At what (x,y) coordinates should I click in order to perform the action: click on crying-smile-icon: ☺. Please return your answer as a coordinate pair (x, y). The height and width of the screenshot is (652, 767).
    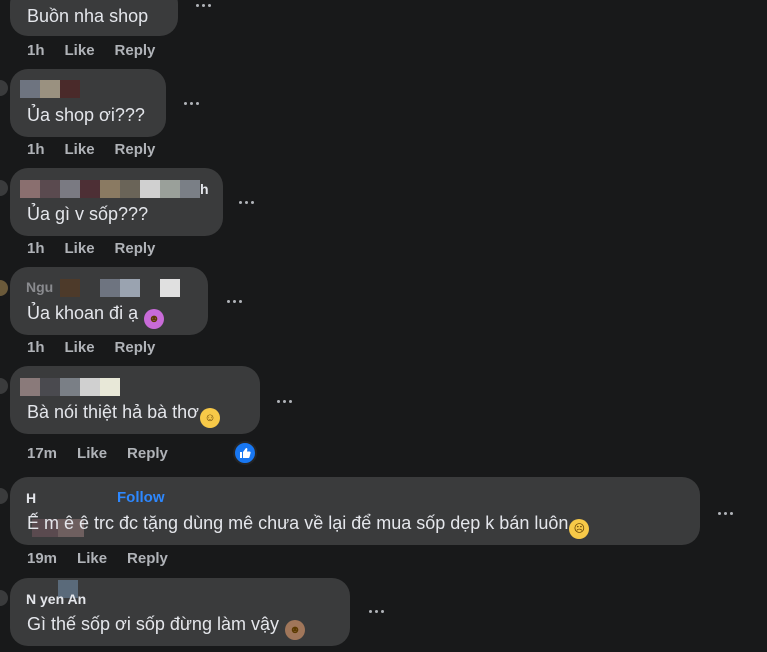
    Looking at the image, I should click on (209, 418).